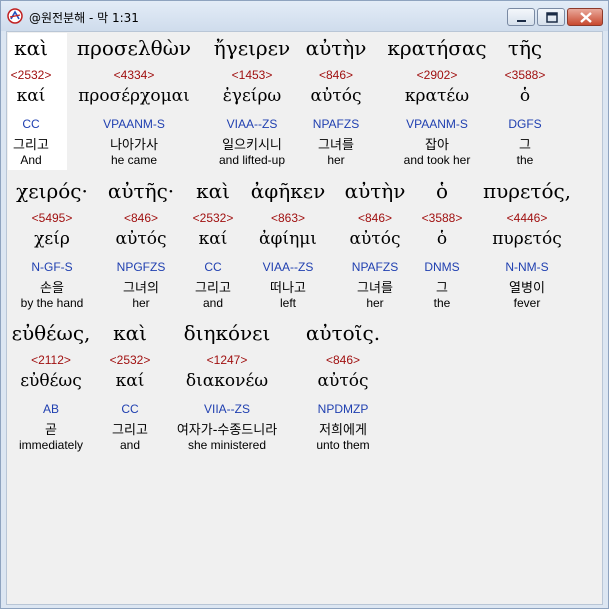 The height and width of the screenshot is (609, 609). Describe the element at coordinates (527, 239) in the screenshot. I see `lemma: πυρετός` at that location.